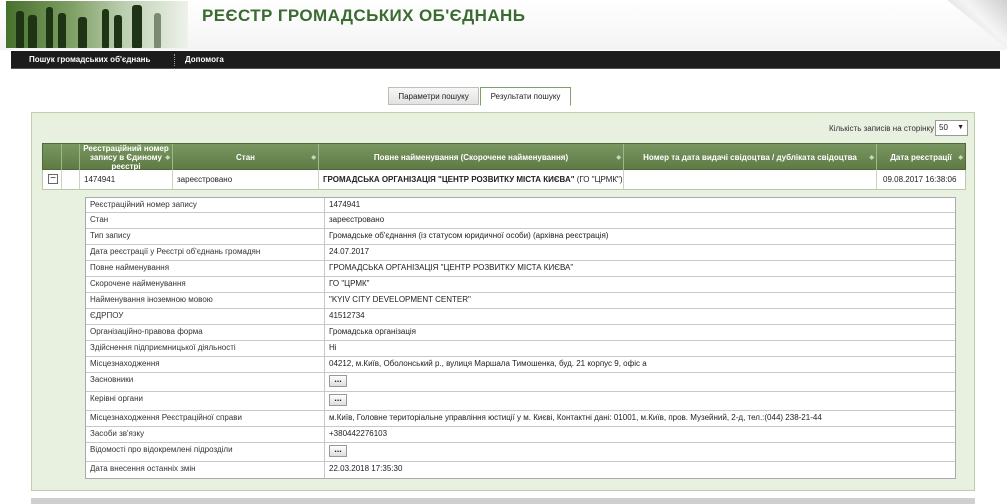 The height and width of the screenshot is (504, 1007). I want to click on header-expand-col, so click(52, 157).